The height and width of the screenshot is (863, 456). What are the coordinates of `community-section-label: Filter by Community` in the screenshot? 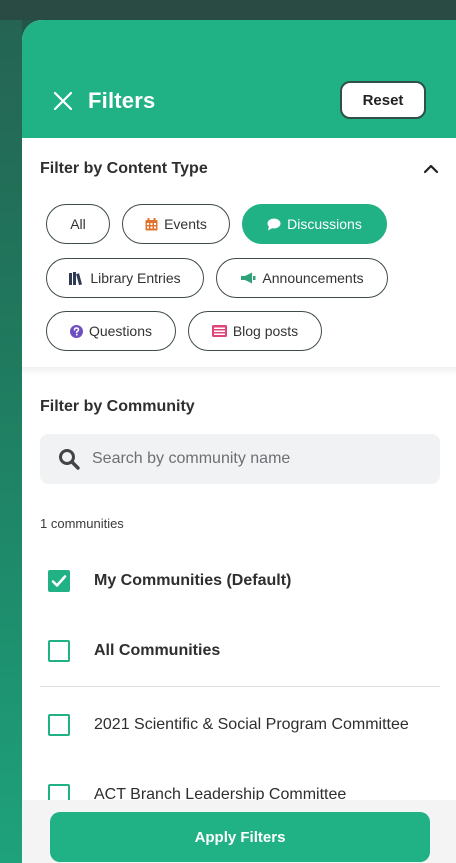 It's located at (117, 406).